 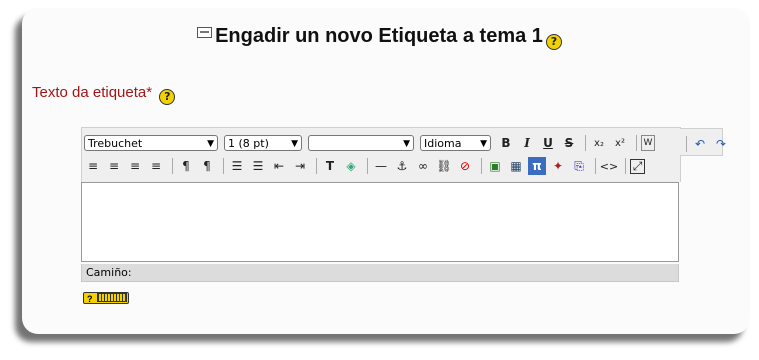 I want to click on font-family-select: Trebuchet ▼, so click(x=151, y=143).